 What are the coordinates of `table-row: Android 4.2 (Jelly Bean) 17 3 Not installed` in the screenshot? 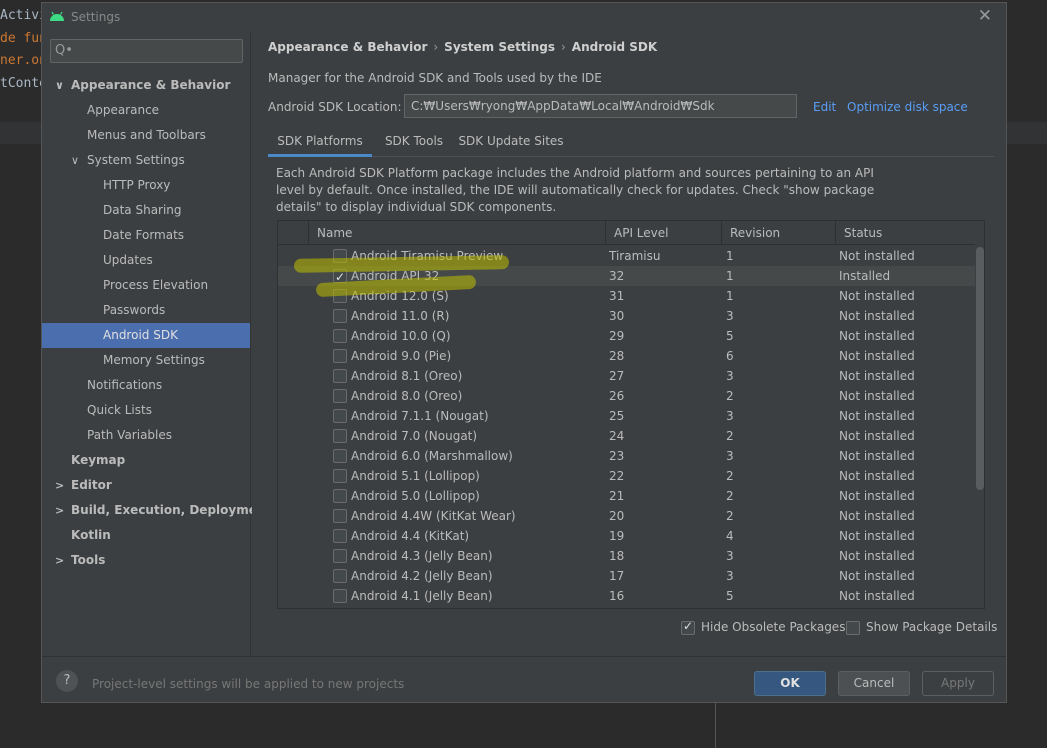 It's located at (626, 576).